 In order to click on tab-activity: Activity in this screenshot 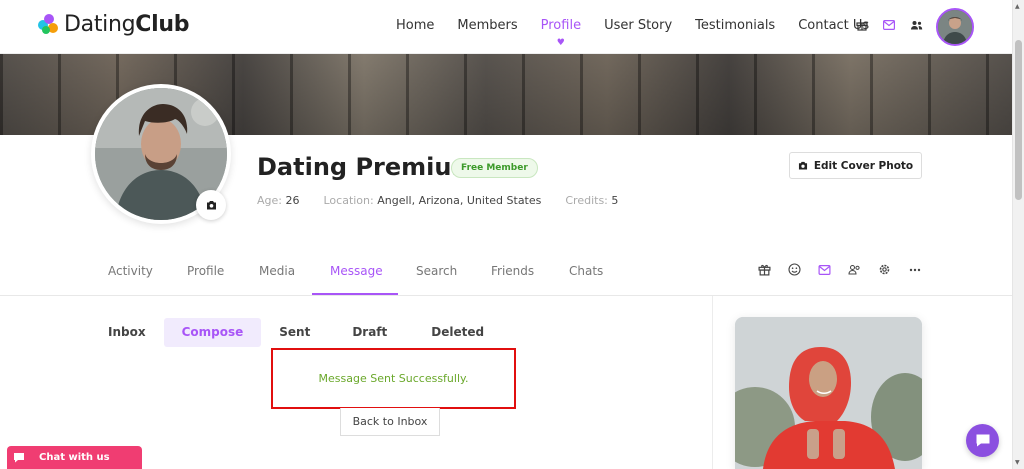, I will do `click(130, 271)`.